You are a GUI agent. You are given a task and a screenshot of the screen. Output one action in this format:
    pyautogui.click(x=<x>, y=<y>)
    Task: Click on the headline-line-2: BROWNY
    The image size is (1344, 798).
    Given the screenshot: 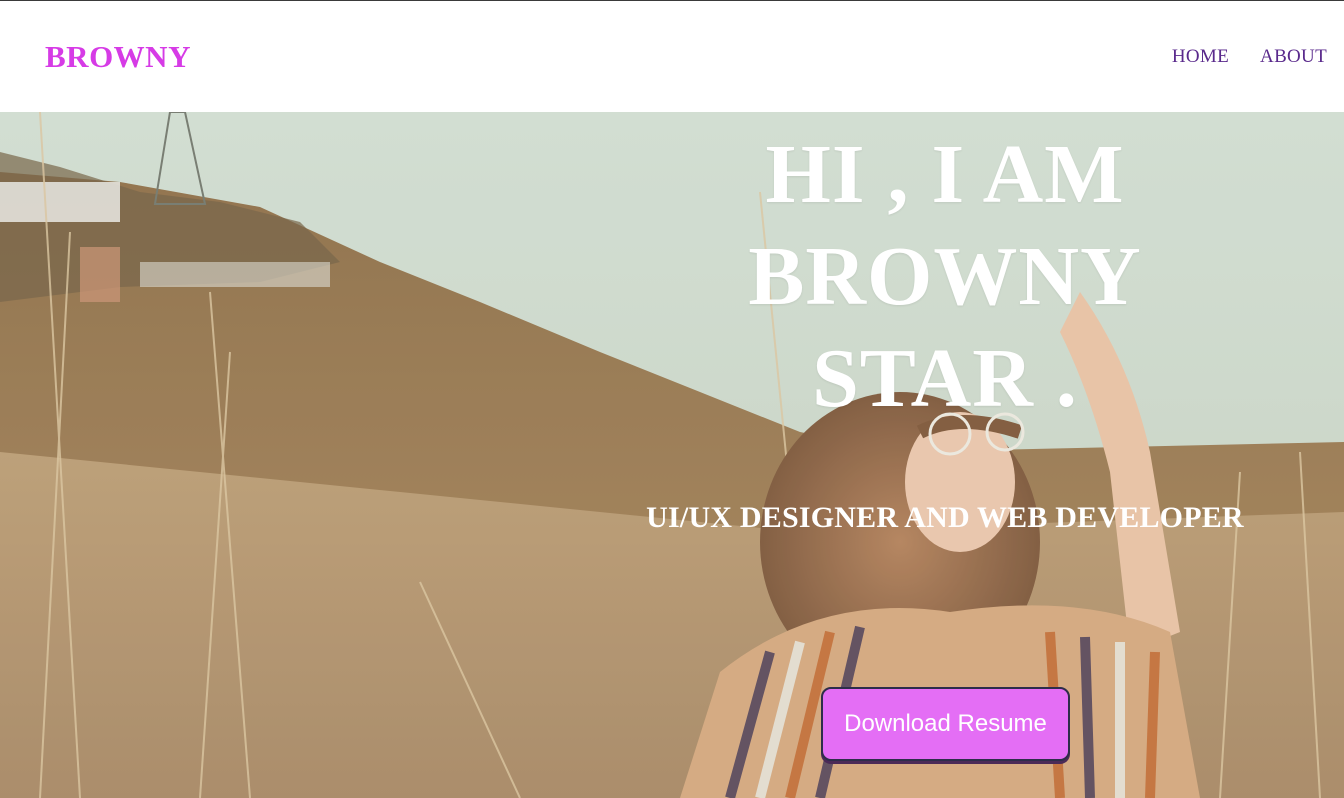 What is the action you would take?
    pyautogui.click(x=945, y=276)
    